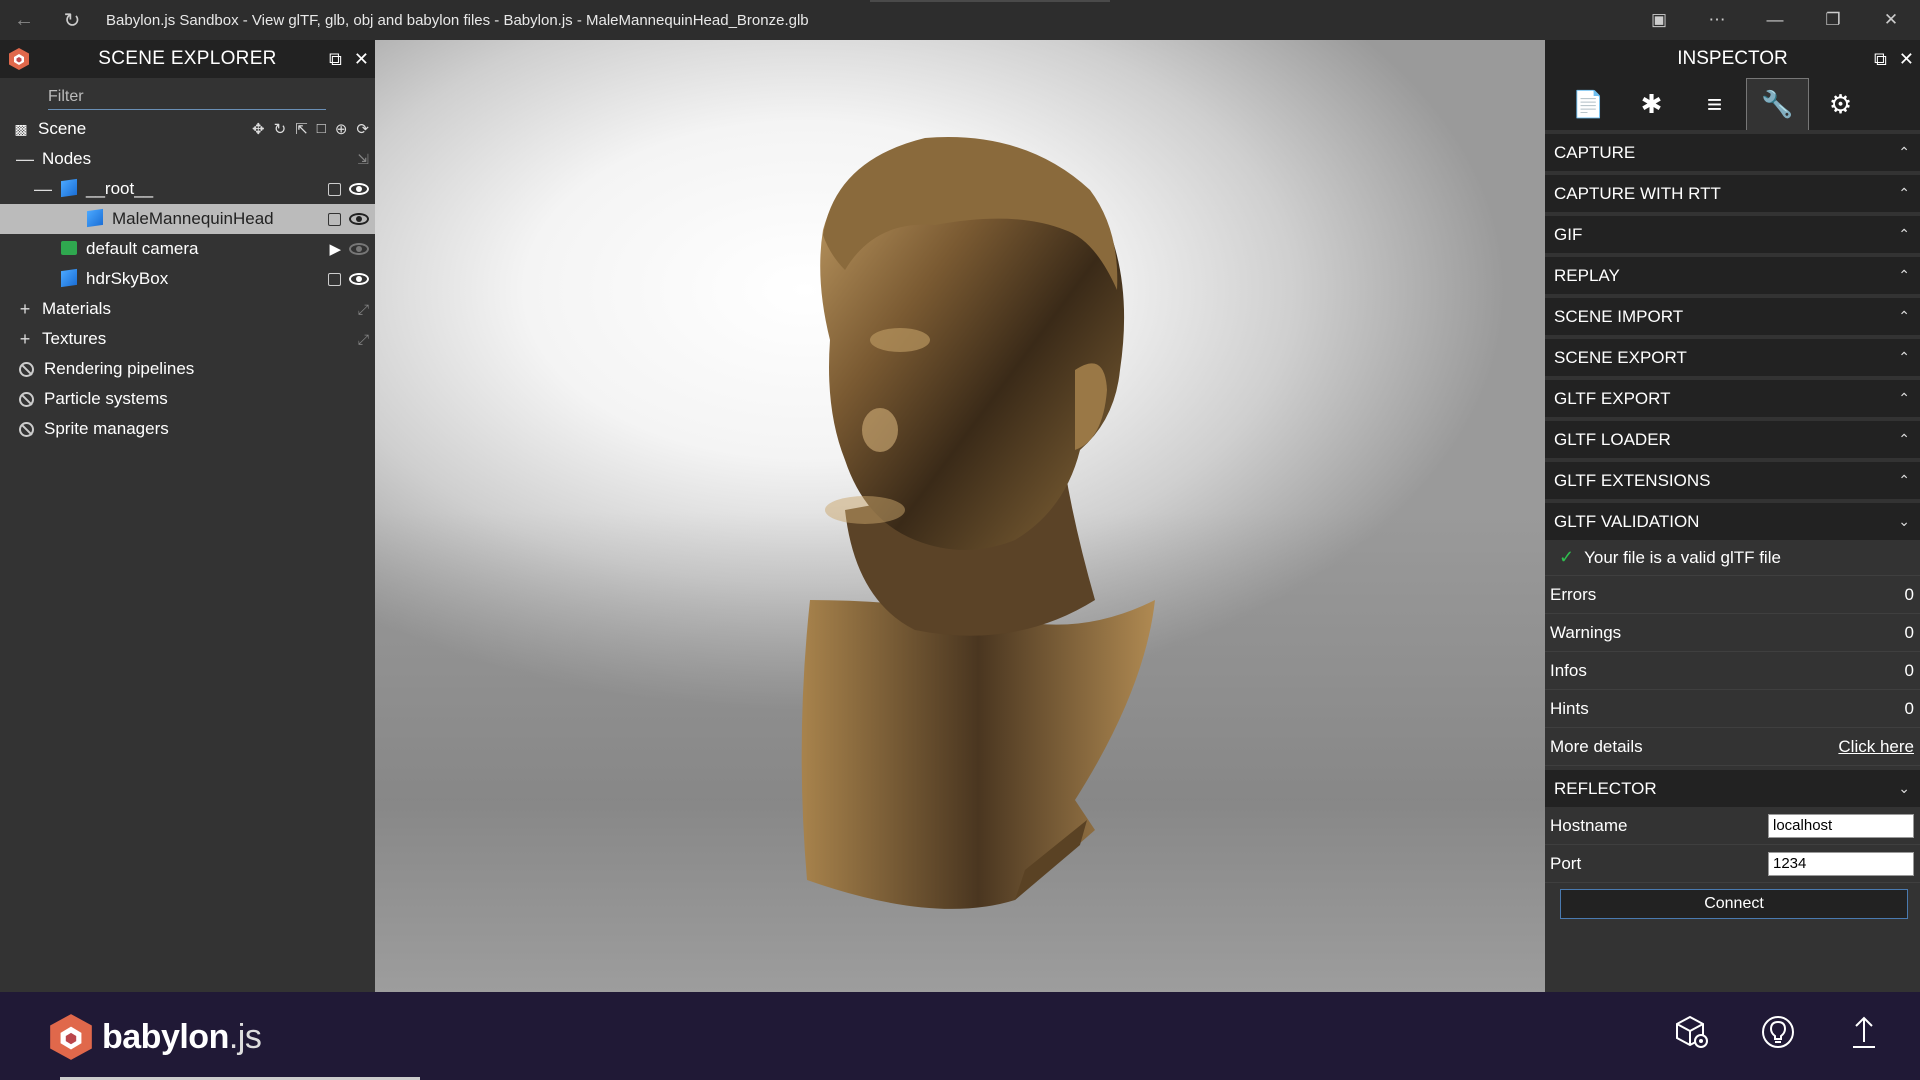  Describe the element at coordinates (321, 129) in the screenshot. I see `bounding-box-icon: □` at that location.